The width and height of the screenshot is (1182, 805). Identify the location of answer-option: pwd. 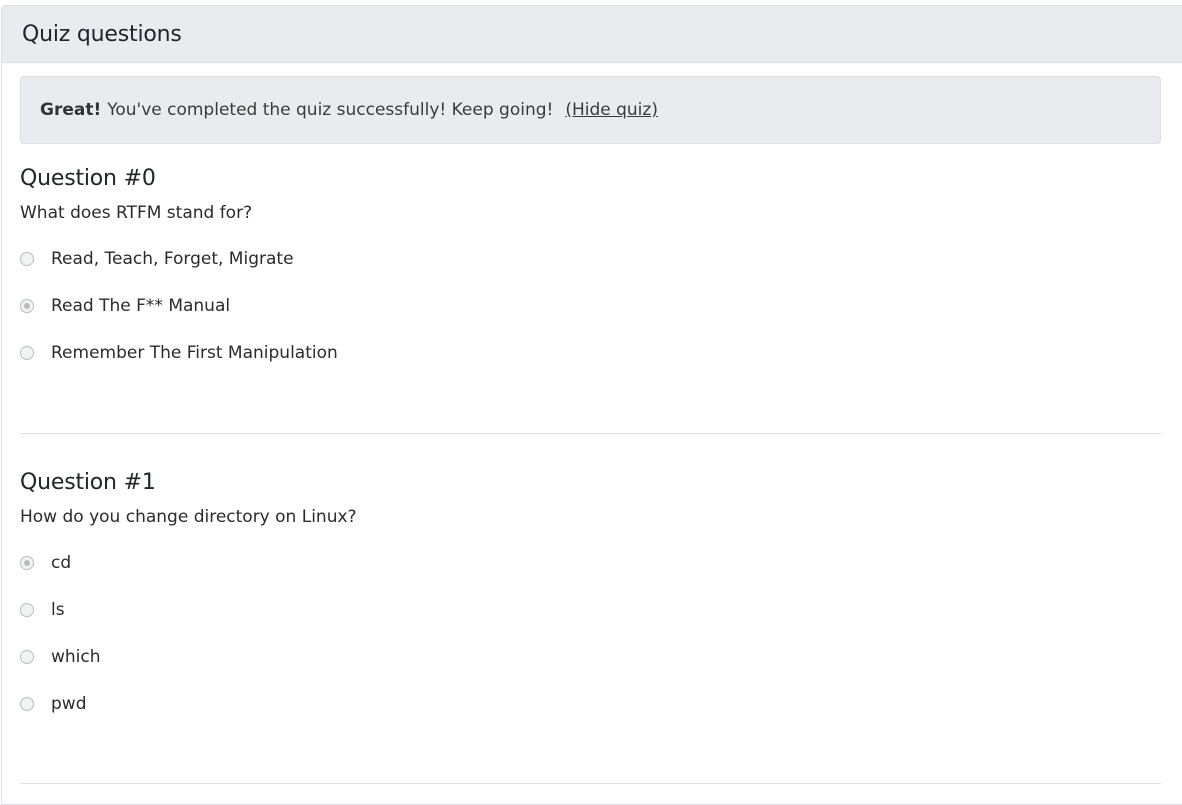
(590, 703).